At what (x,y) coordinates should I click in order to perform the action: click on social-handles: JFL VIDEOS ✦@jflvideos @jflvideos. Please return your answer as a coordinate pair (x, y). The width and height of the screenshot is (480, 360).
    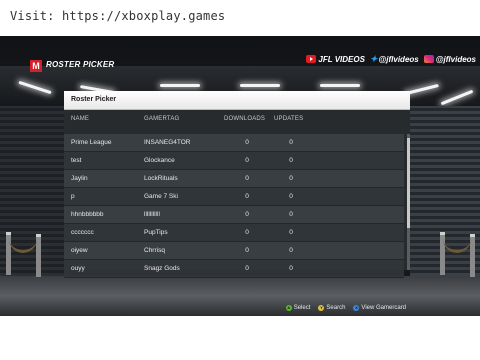
    Looking at the image, I should click on (391, 59).